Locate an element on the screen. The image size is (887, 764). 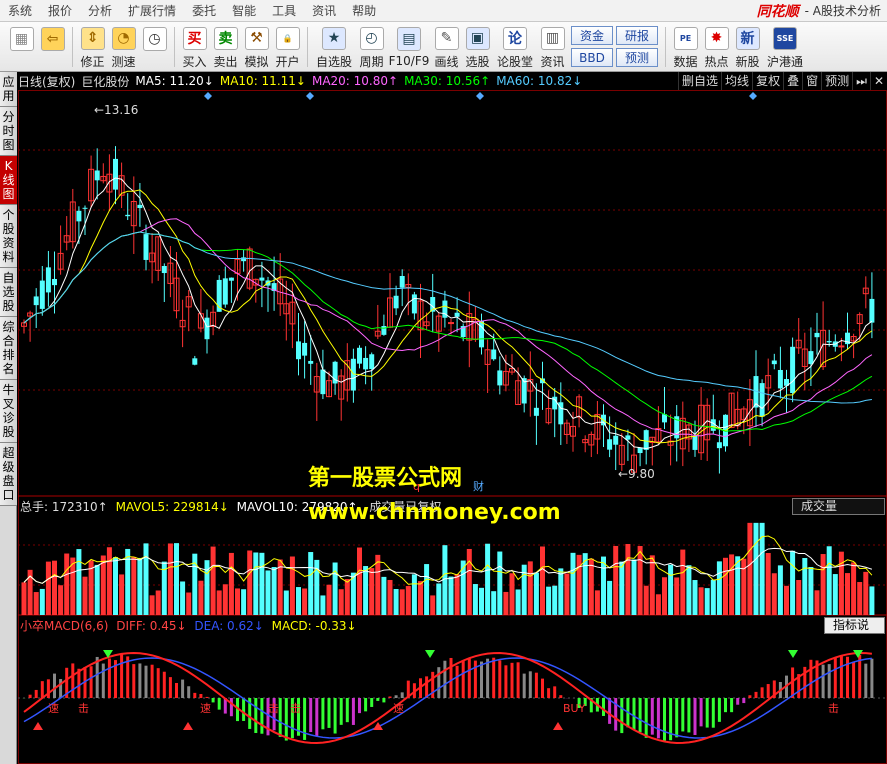
toolbar-button-4: ◷ is located at coordinates (154, 47).